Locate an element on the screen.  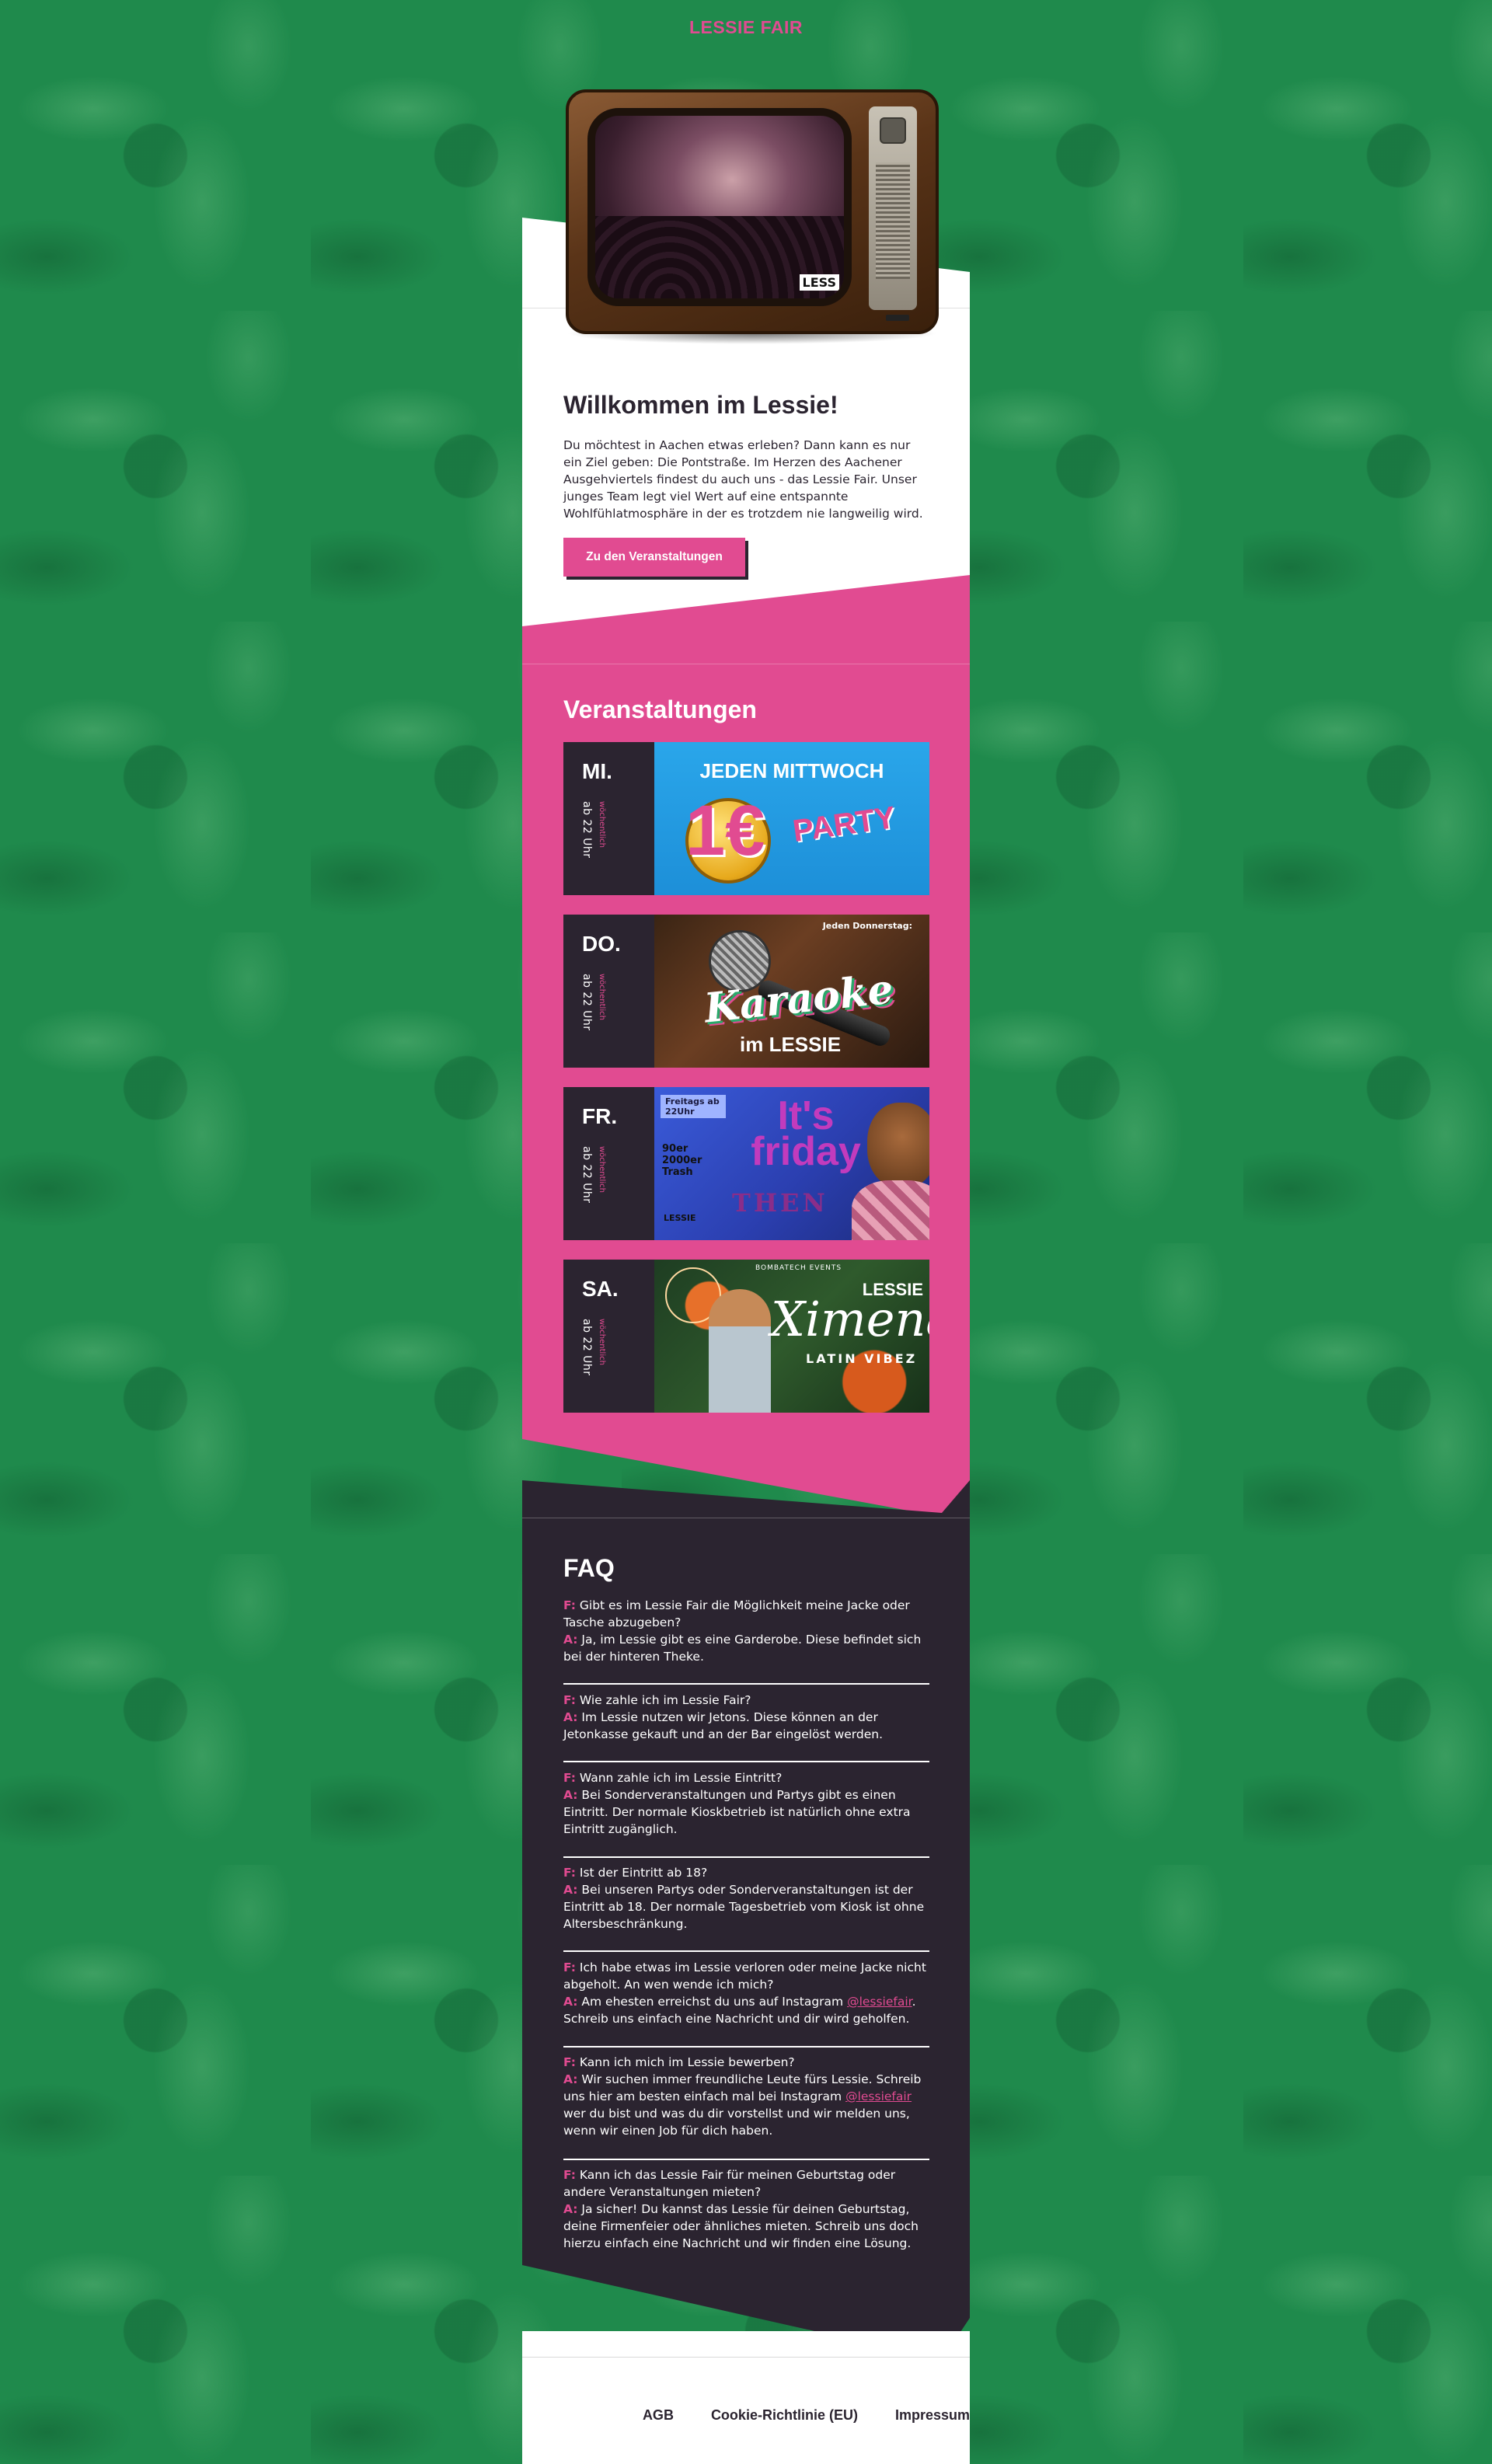
faq-question: Ist der Eintritt ab 18? is located at coordinates (643, 1873).